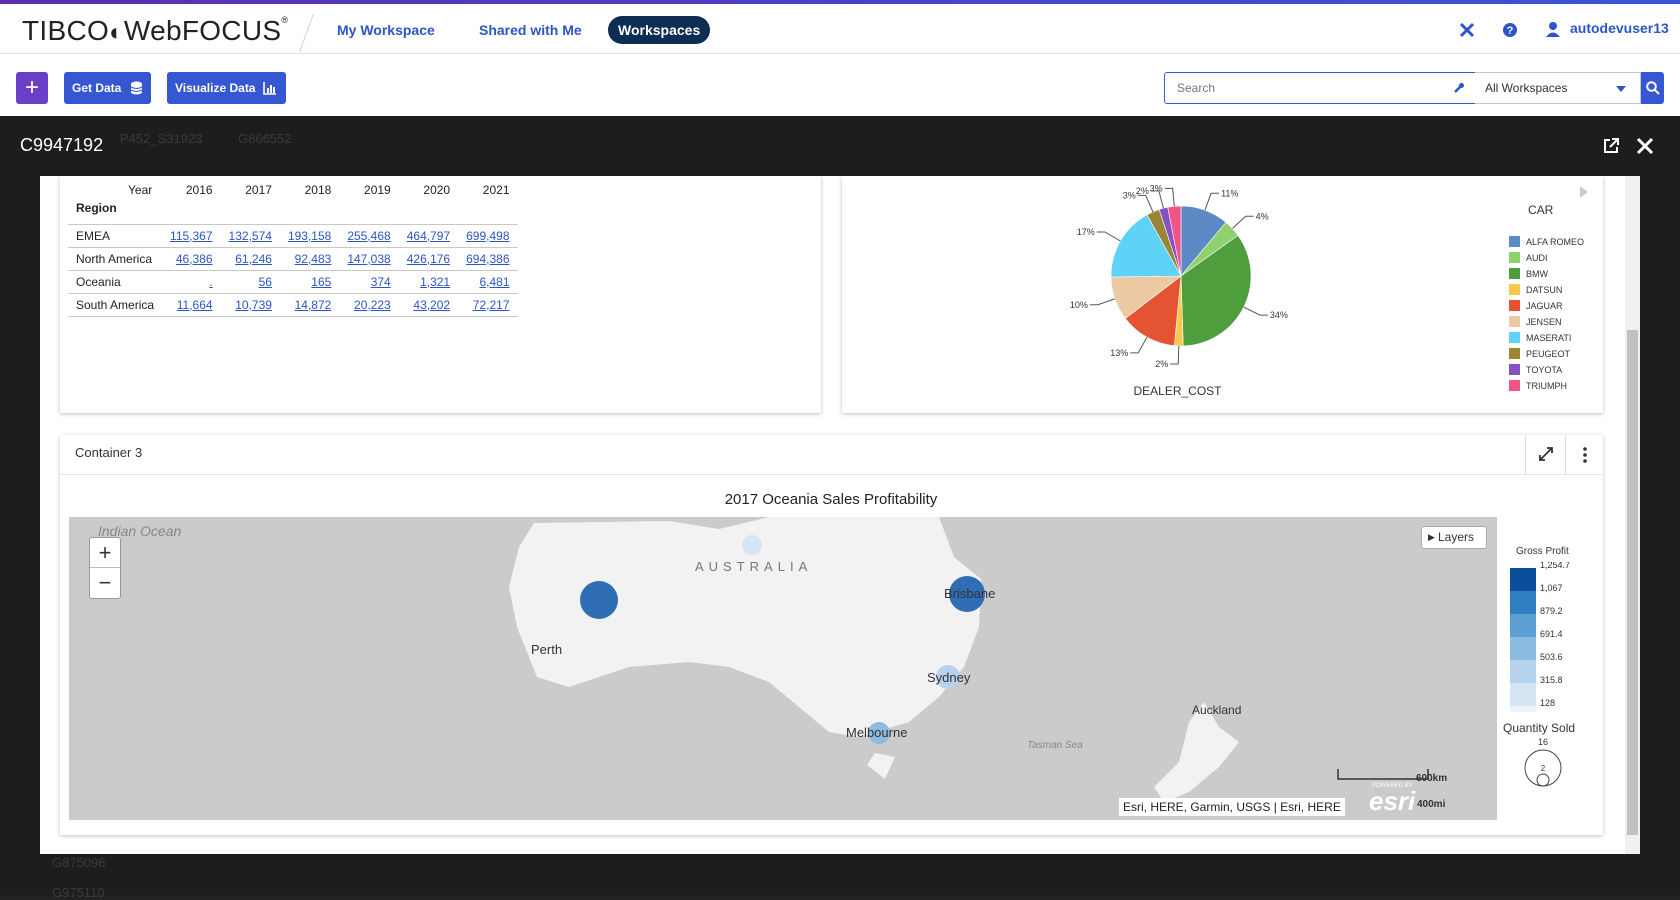 The image size is (1680, 900). I want to click on pie-data-label: 2%, so click(1161, 364).